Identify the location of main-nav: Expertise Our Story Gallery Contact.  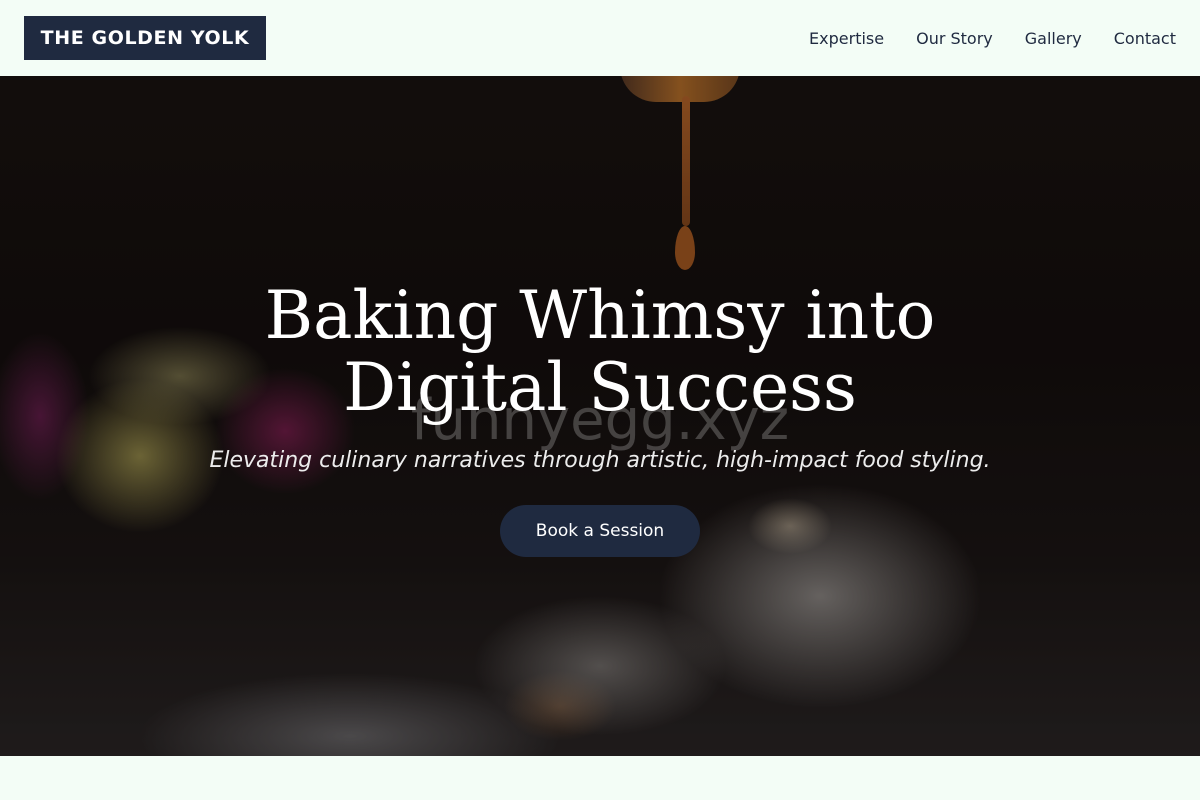
(976, 38).